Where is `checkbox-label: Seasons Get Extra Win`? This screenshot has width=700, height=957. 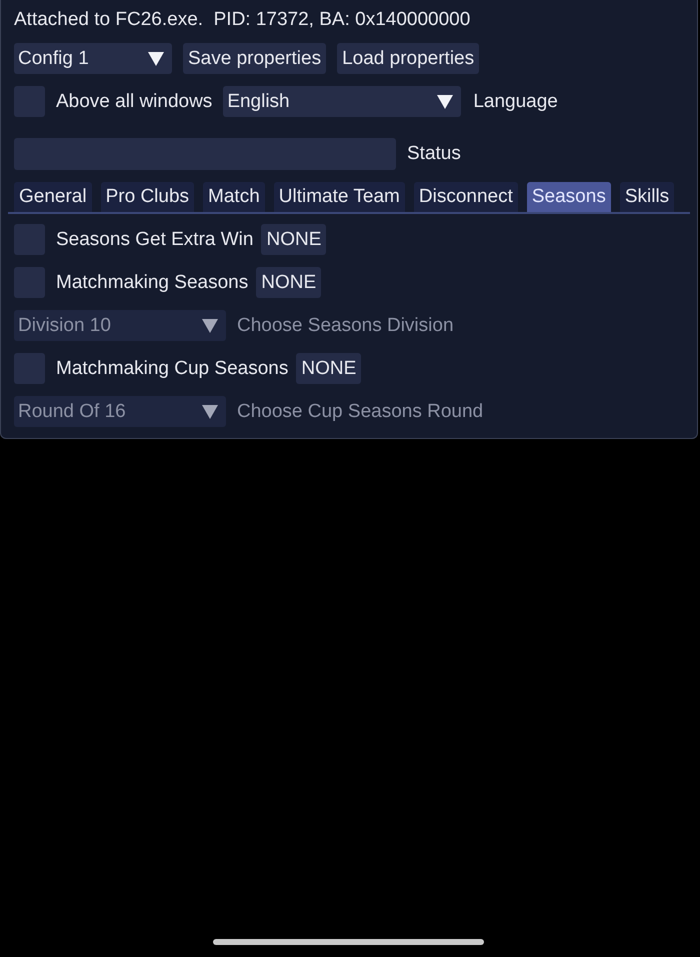 checkbox-label: Seasons Get Extra Win is located at coordinates (155, 240).